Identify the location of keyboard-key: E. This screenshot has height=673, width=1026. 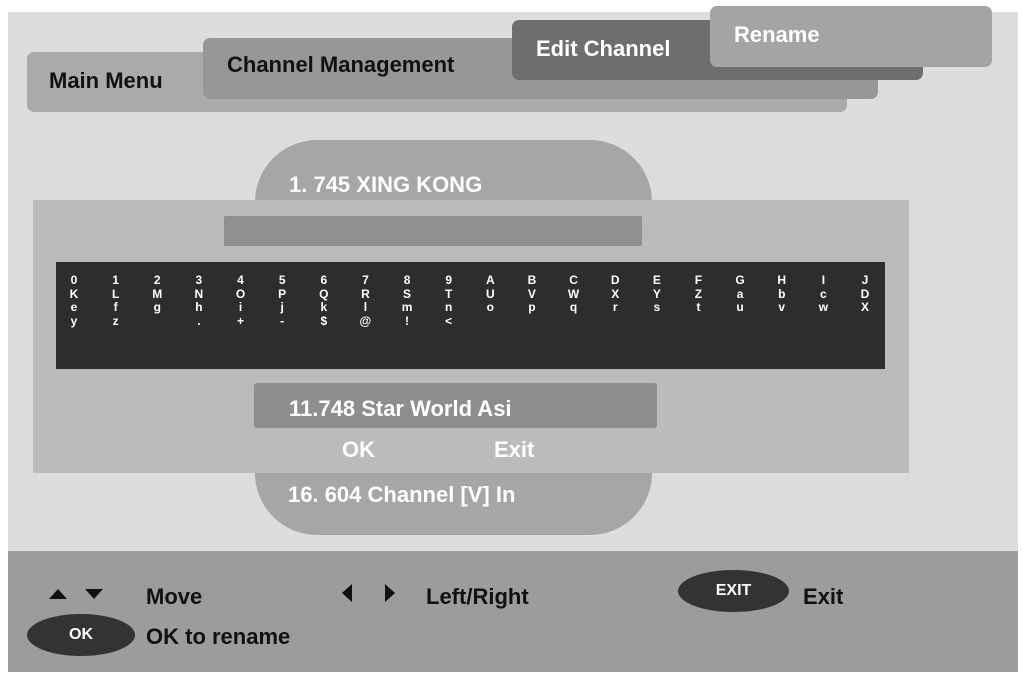
(657, 280).